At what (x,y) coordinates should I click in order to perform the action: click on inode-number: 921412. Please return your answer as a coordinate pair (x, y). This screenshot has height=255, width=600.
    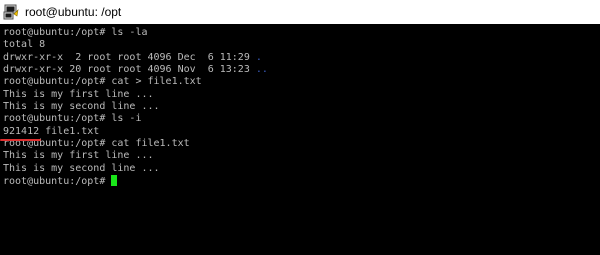
    Looking at the image, I should click on (21, 133).